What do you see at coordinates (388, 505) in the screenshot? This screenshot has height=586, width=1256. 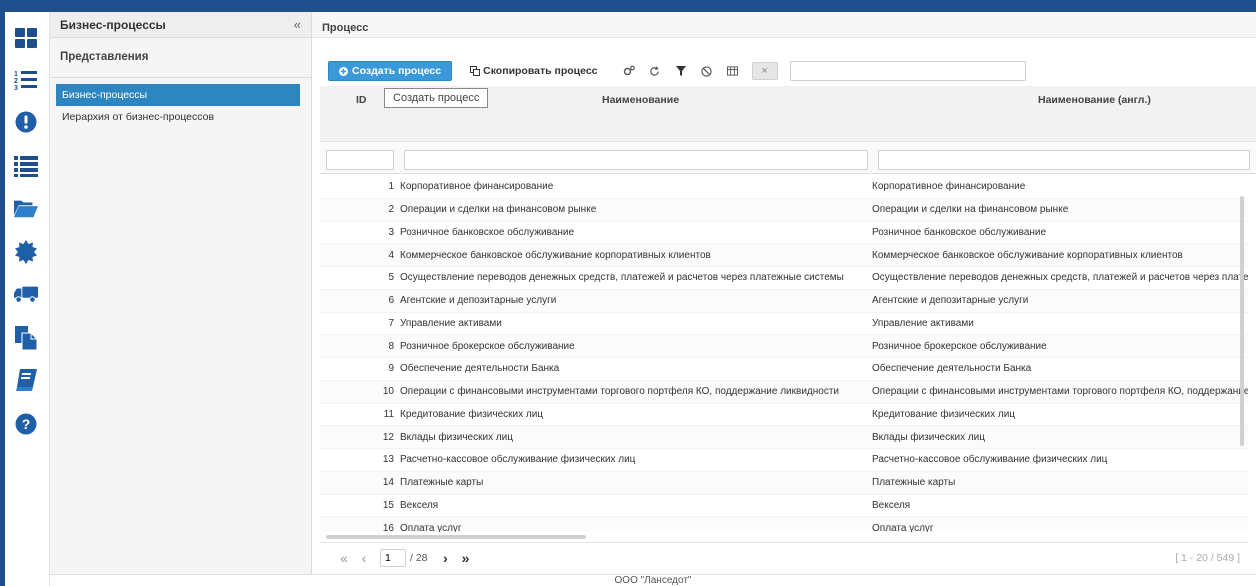 I see `cell-id: 15` at bounding box center [388, 505].